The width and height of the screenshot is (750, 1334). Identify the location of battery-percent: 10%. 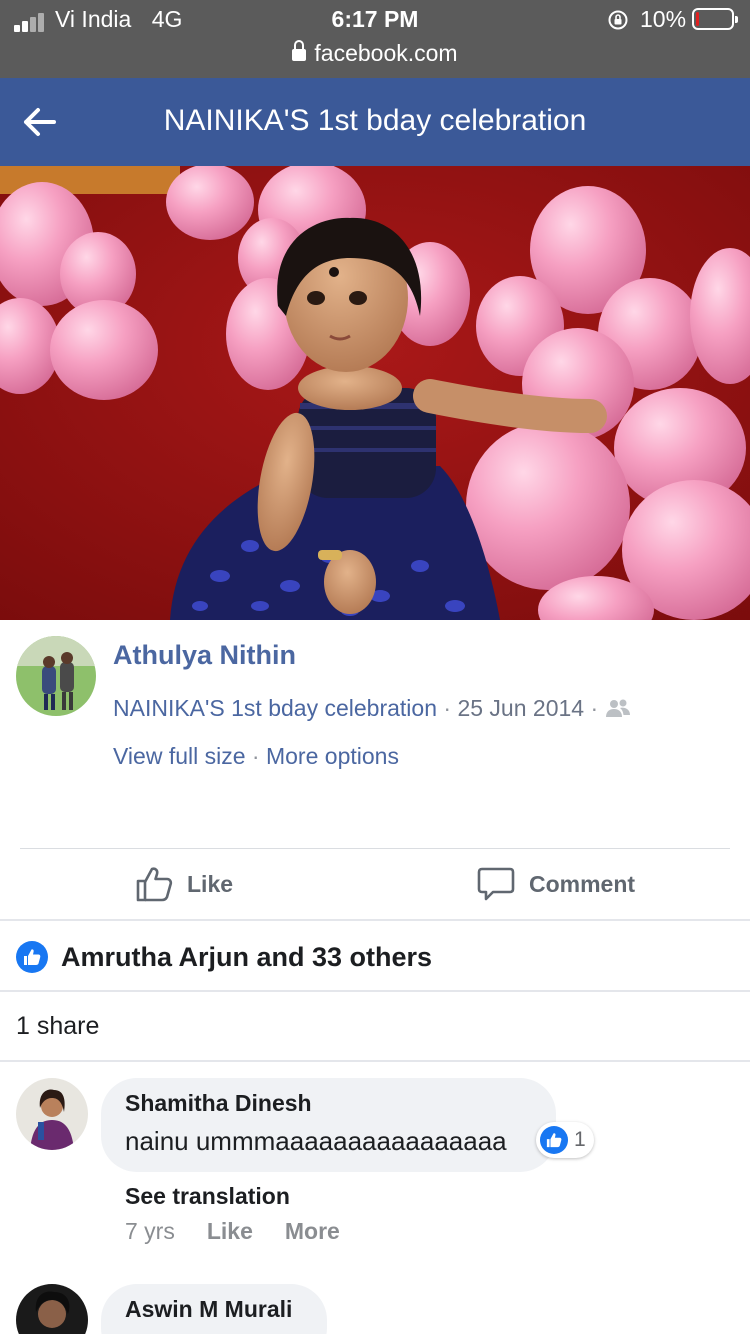
(663, 19).